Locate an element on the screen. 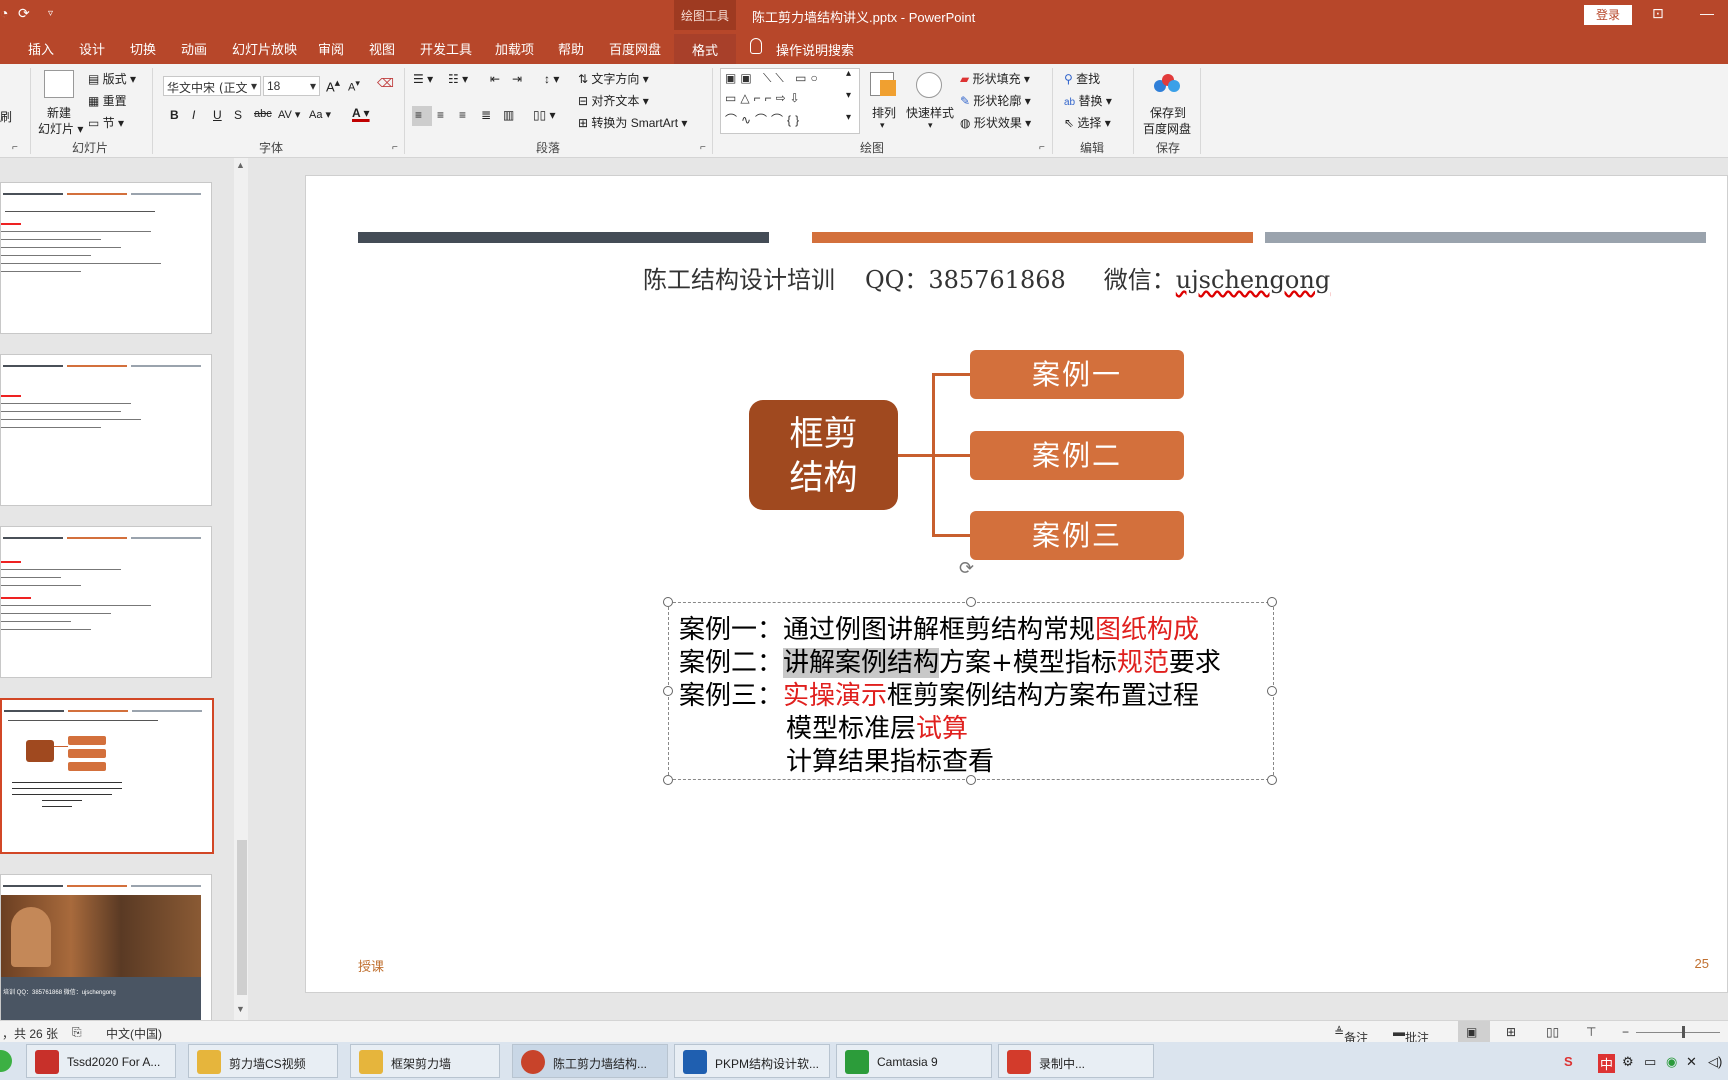 Image resolution: width=1728 pixels, height=1080 pixels. quick-styles-button-label: 快速样式 is located at coordinates (930, 112).